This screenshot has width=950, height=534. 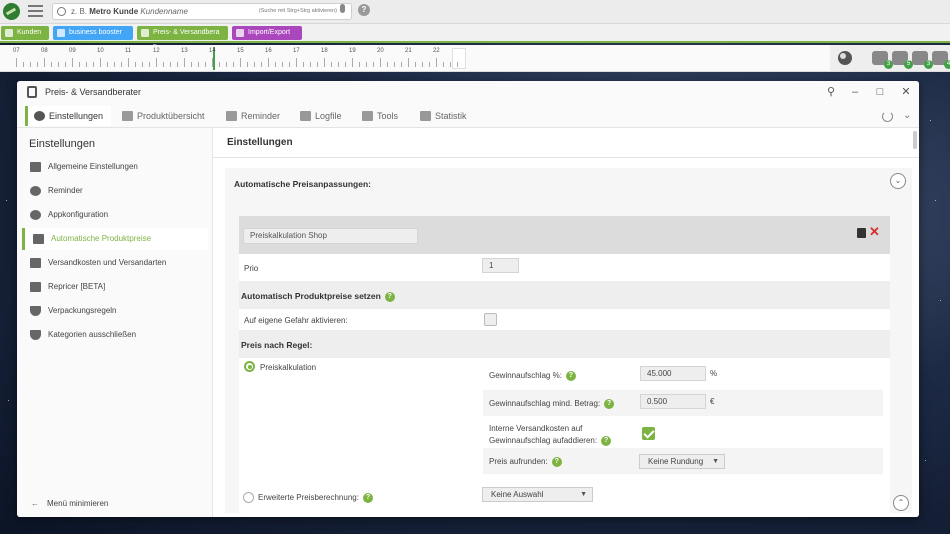 What do you see at coordinates (248, 497) in the screenshot?
I see `radio-erweiterte-preisberechnung` at bounding box center [248, 497].